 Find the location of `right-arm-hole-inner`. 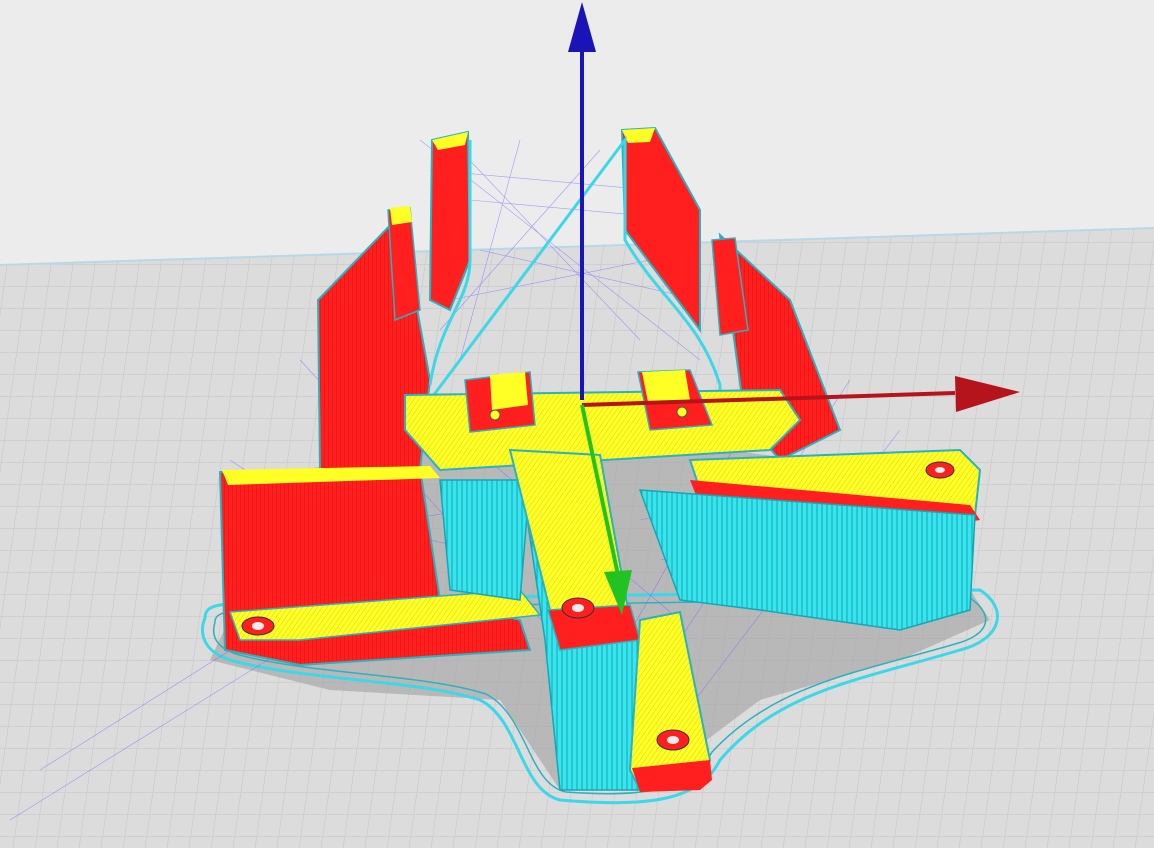

right-arm-hole-inner is located at coordinates (940, 470).